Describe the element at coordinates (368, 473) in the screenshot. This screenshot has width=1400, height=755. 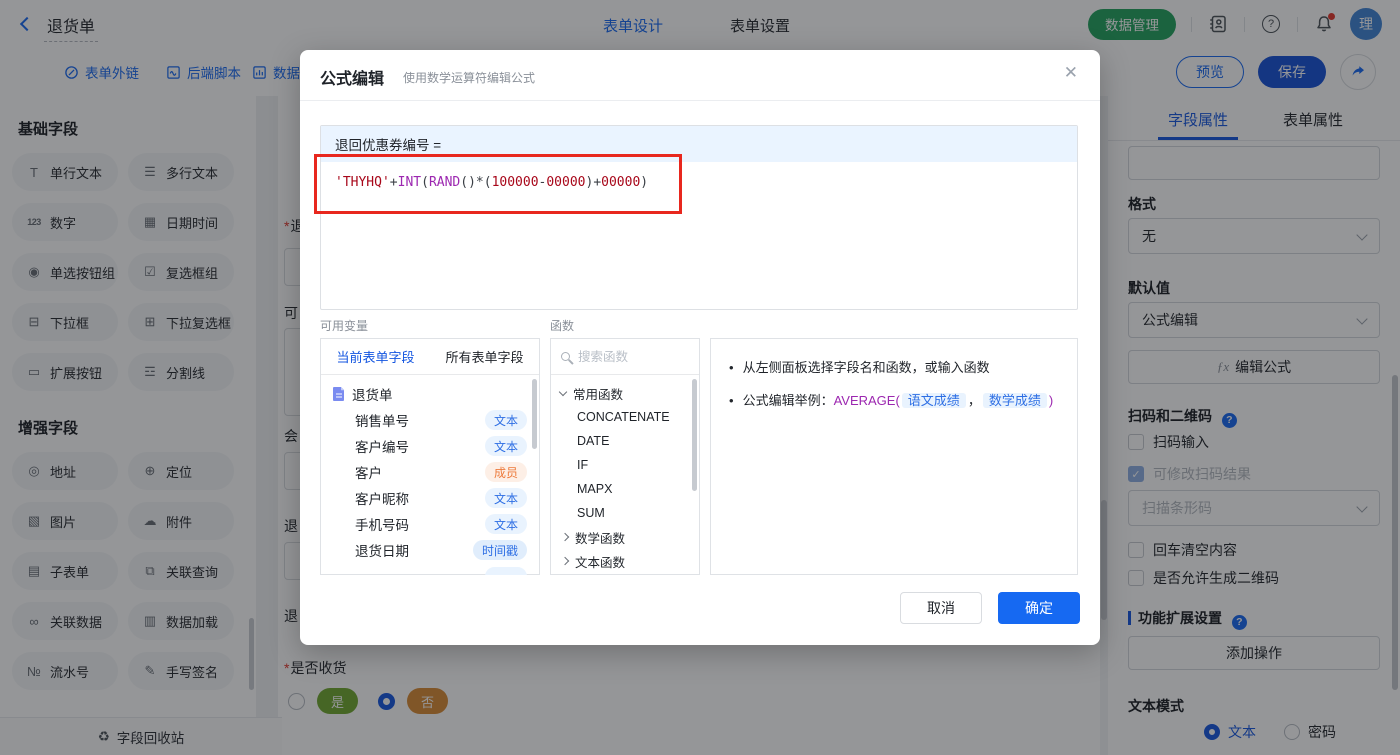
I see `variable-name: 客户` at that location.